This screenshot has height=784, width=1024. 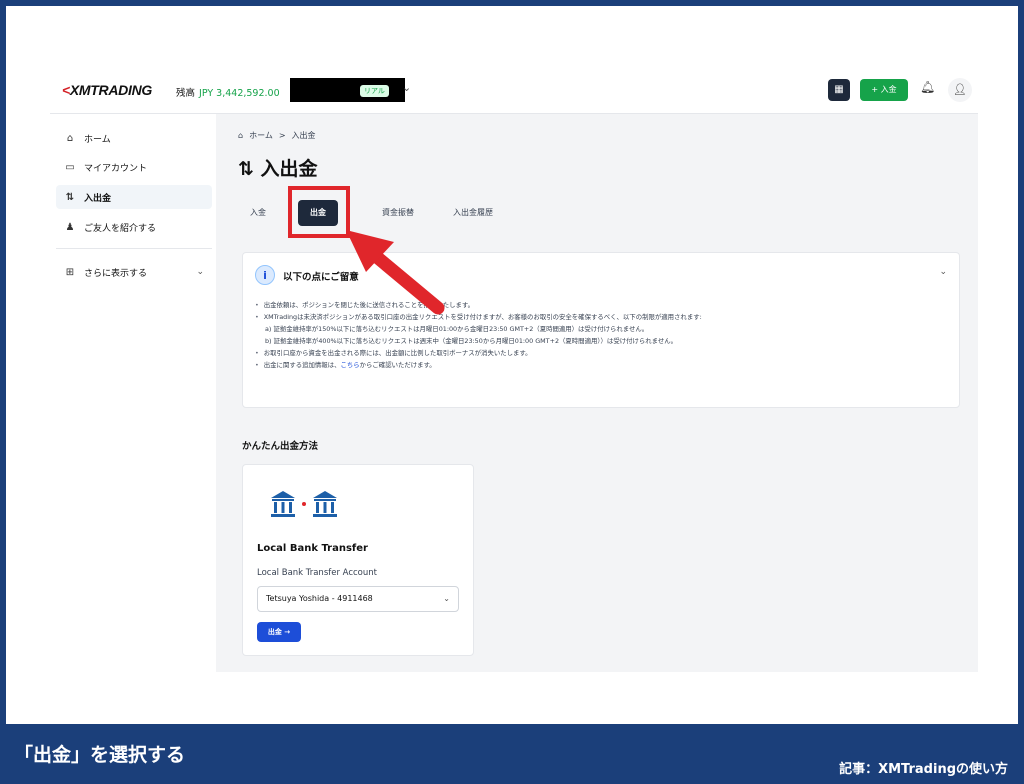 What do you see at coordinates (134, 138) in the screenshot?
I see `sidebar-item-home: ⌂ ホーム` at bounding box center [134, 138].